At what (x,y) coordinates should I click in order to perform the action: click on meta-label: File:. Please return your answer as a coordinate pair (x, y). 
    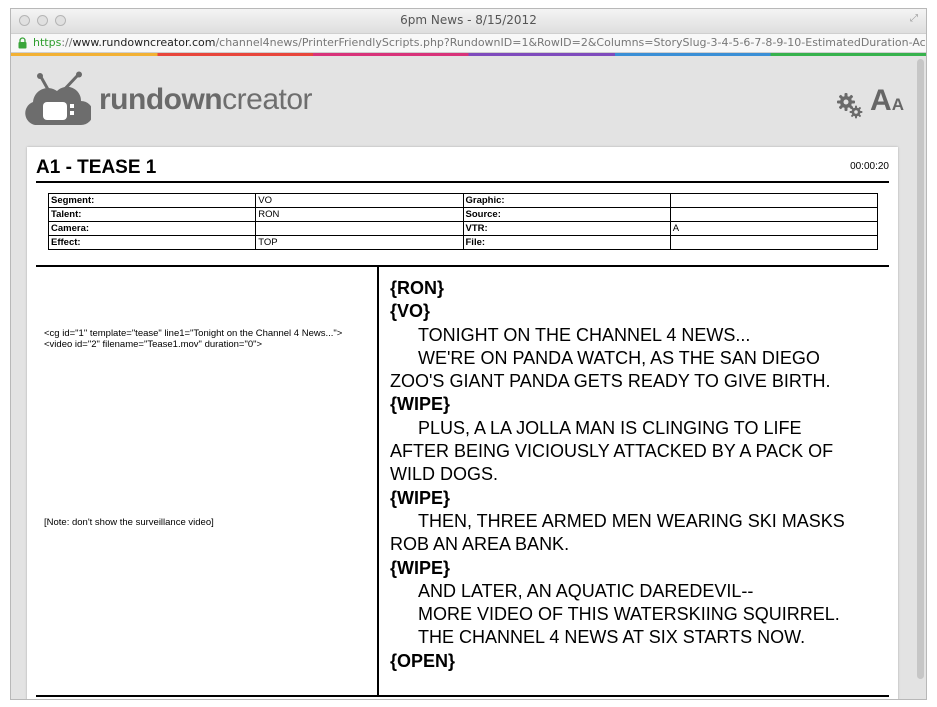
    Looking at the image, I should click on (566, 242).